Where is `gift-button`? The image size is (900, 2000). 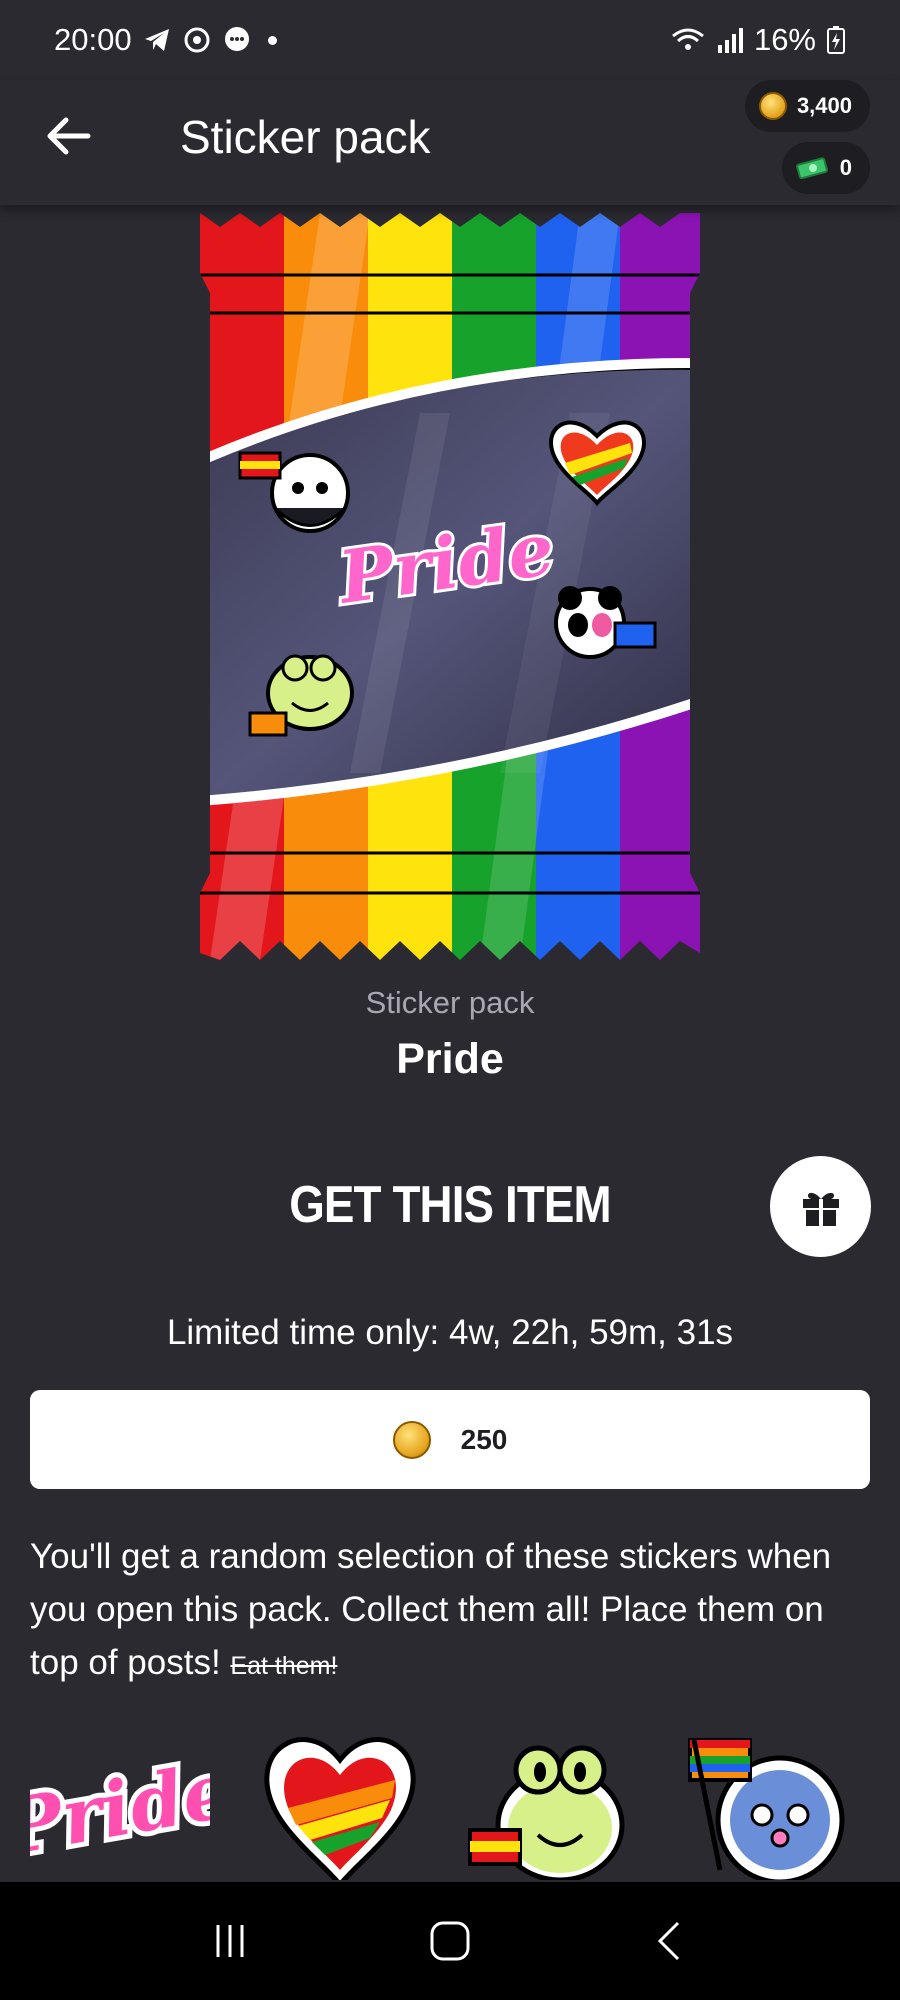
gift-button is located at coordinates (820, 1206).